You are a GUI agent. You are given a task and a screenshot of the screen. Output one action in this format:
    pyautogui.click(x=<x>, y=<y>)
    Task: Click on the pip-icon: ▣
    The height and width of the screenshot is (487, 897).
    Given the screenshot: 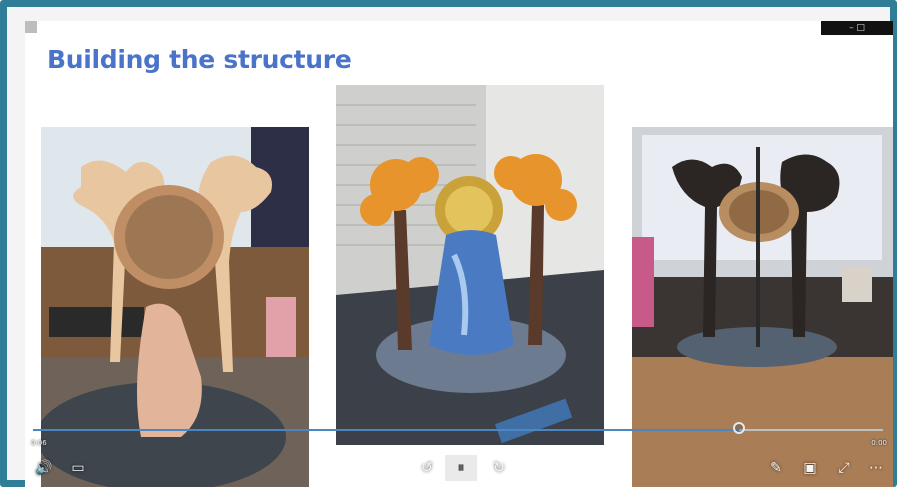 What is the action you would take?
    pyautogui.click(x=810, y=468)
    